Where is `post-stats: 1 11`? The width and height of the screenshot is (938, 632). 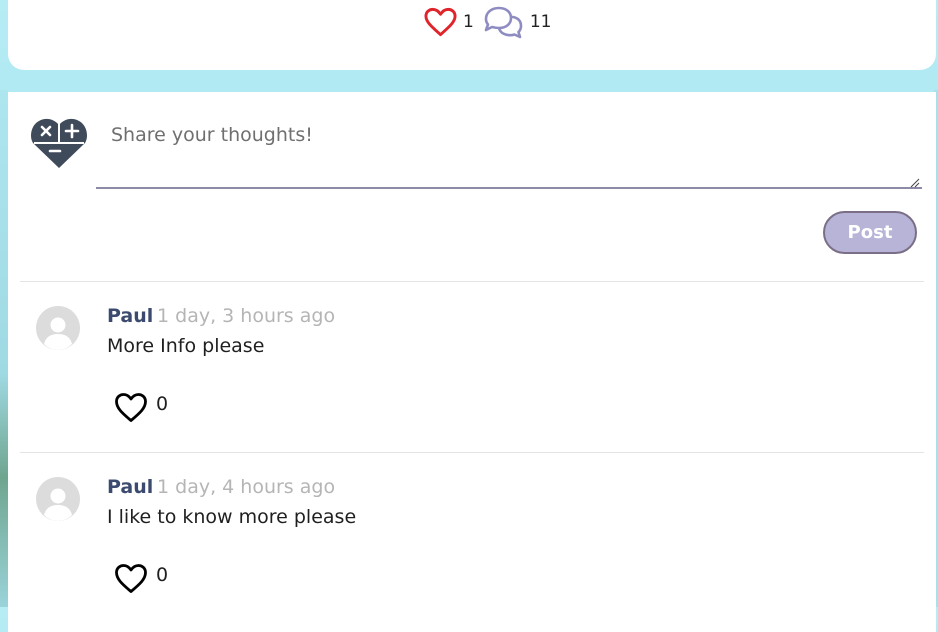
post-stats: 1 11 is located at coordinates (491, 22).